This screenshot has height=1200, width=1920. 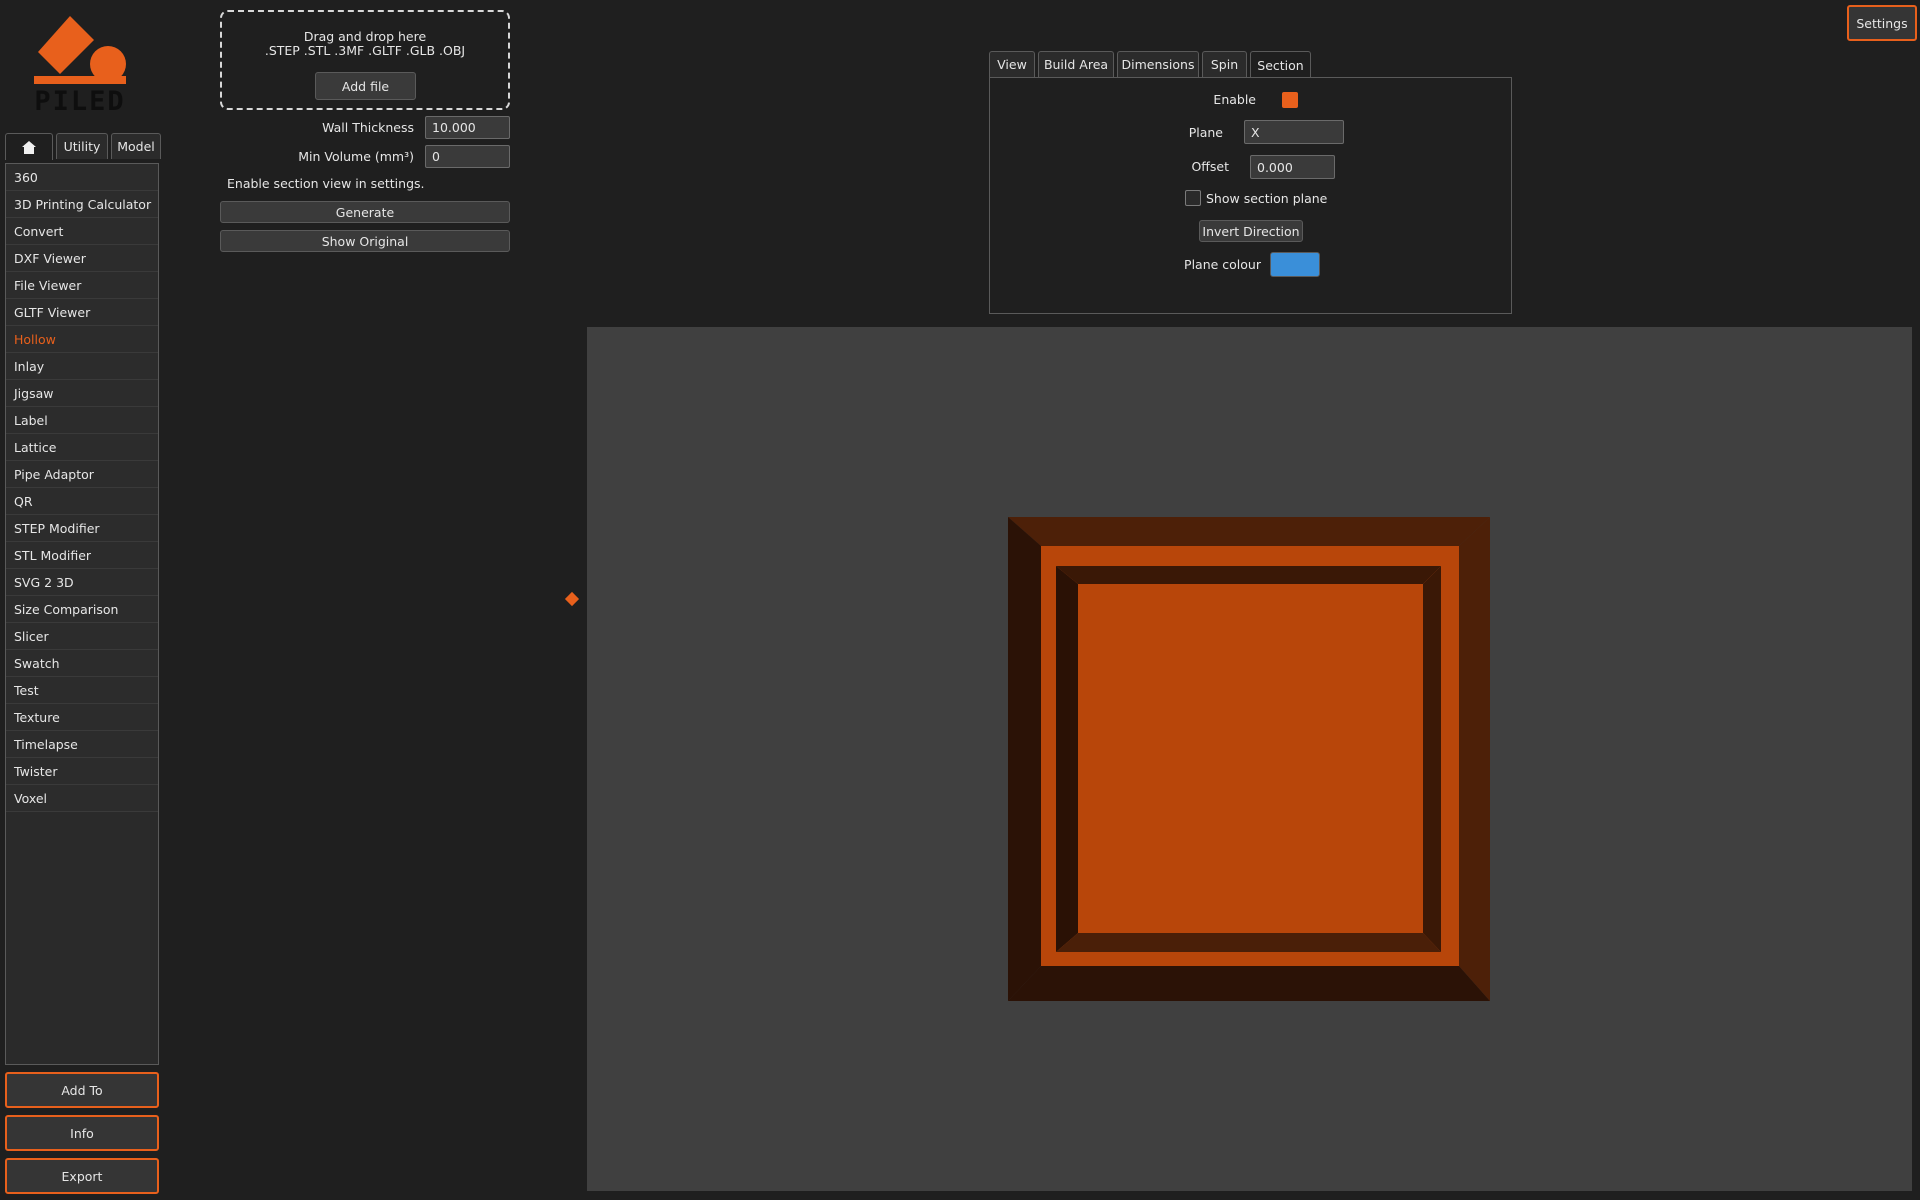 I want to click on nav-tabs: Utility Model, so click(x=83, y=147).